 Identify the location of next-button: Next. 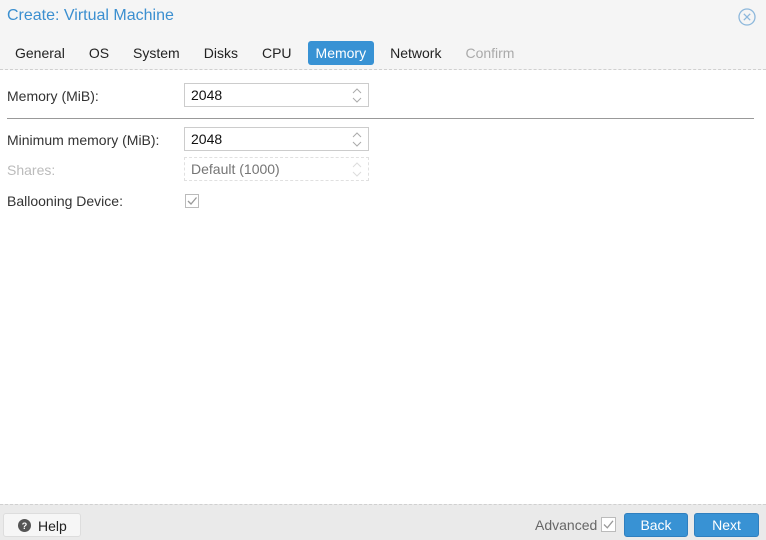
(726, 525).